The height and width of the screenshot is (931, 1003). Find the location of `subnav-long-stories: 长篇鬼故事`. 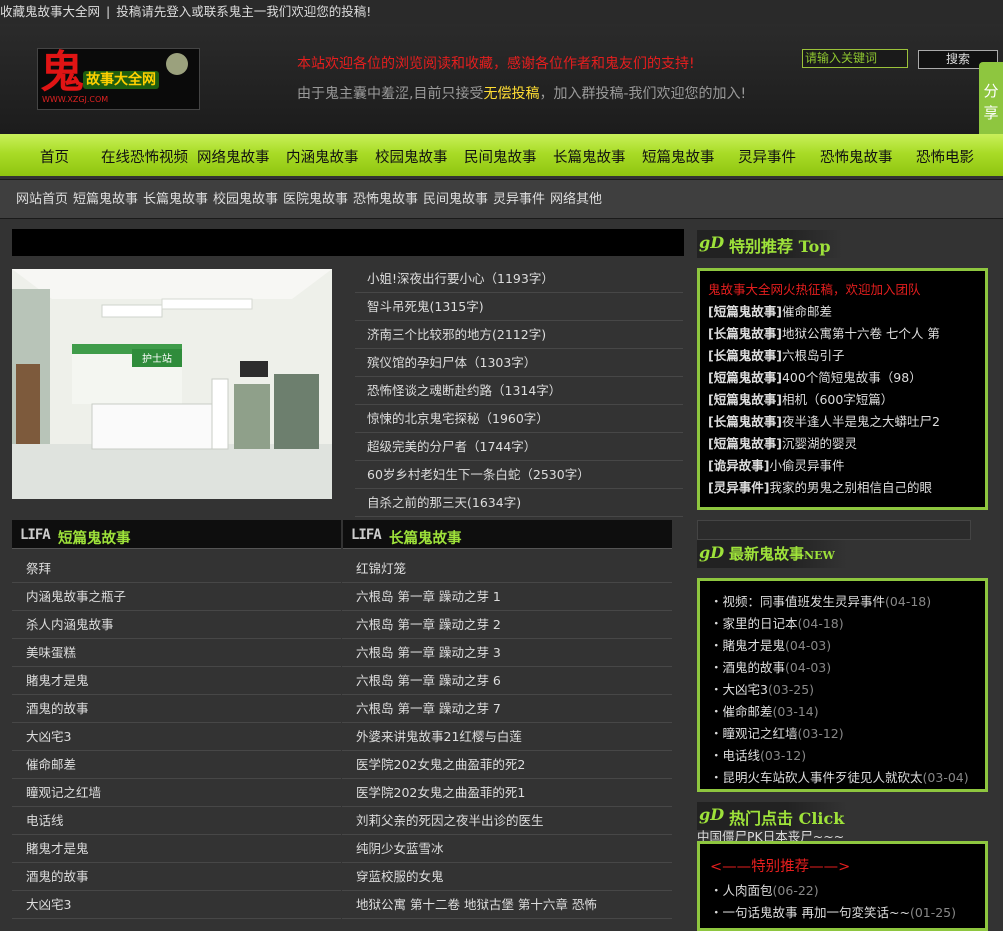

subnav-long-stories: 长篇鬼故事 is located at coordinates (175, 199).